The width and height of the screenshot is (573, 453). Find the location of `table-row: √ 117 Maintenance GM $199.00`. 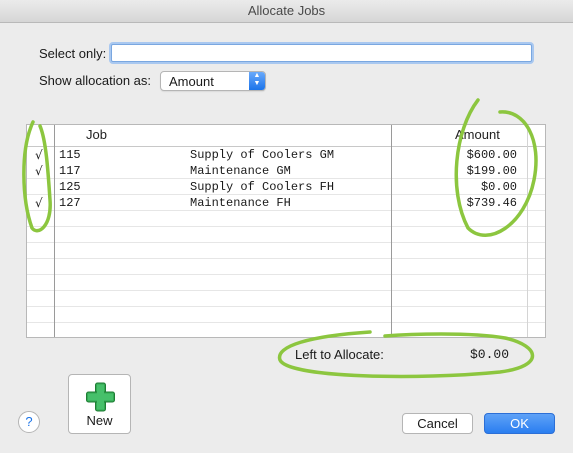

table-row: √ 117 Maintenance GM $199.00 is located at coordinates (286, 171).